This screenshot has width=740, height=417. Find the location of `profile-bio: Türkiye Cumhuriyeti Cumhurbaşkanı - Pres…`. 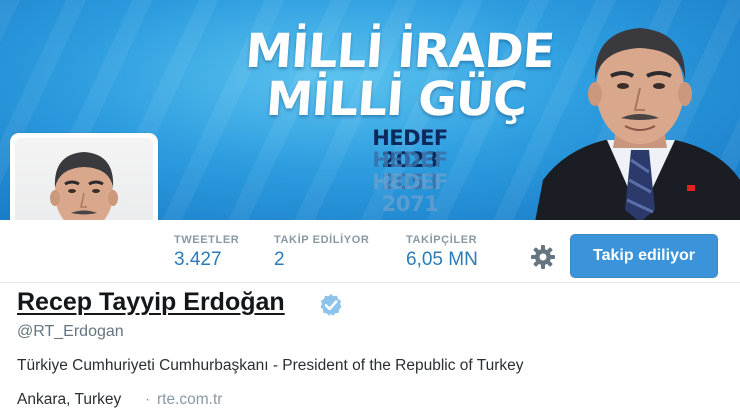

profile-bio: Türkiye Cumhuriyeti Cumhurbaşkanı - Pres… is located at coordinates (270, 365).